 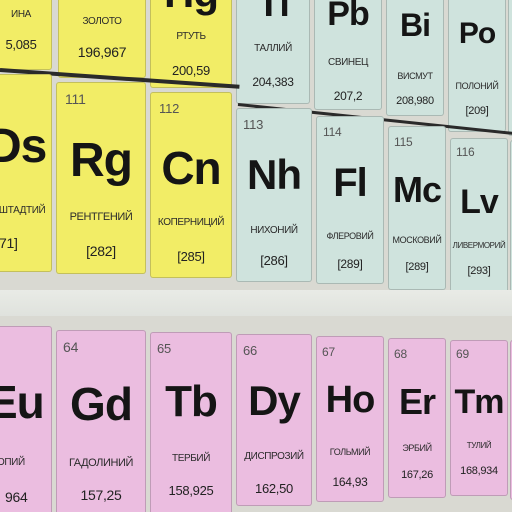 I want to click on atomic-number: 67, so click(x=328, y=352).